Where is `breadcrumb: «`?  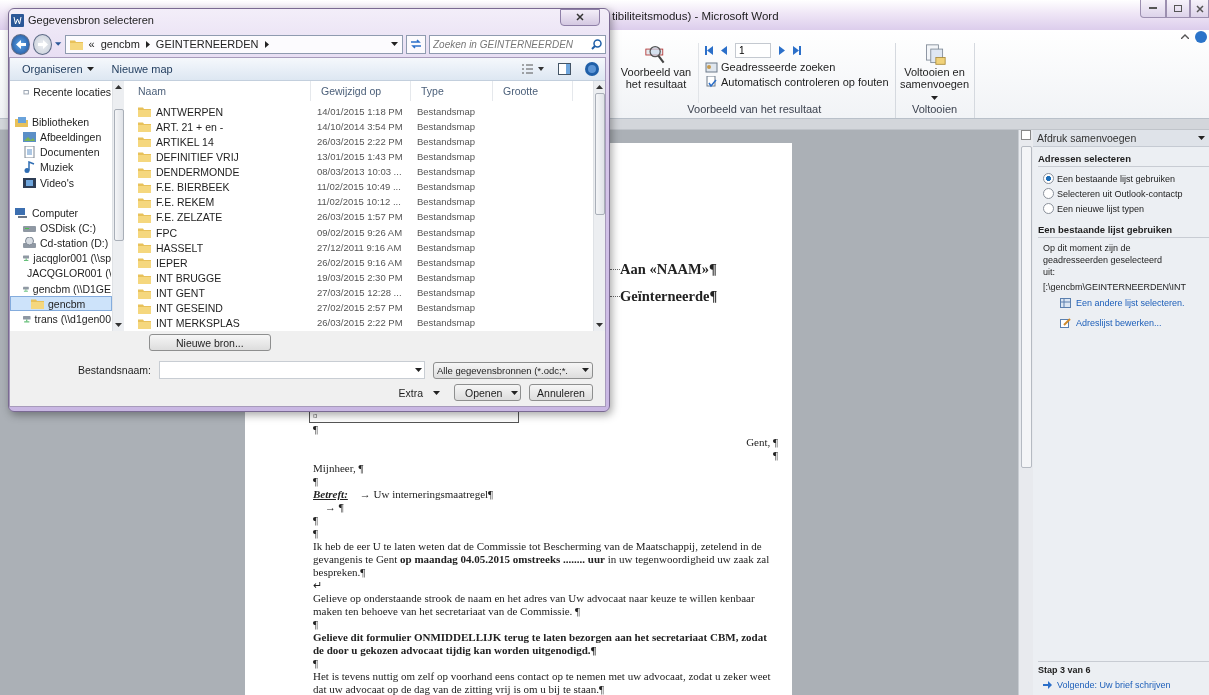 breadcrumb: « is located at coordinates (91, 44).